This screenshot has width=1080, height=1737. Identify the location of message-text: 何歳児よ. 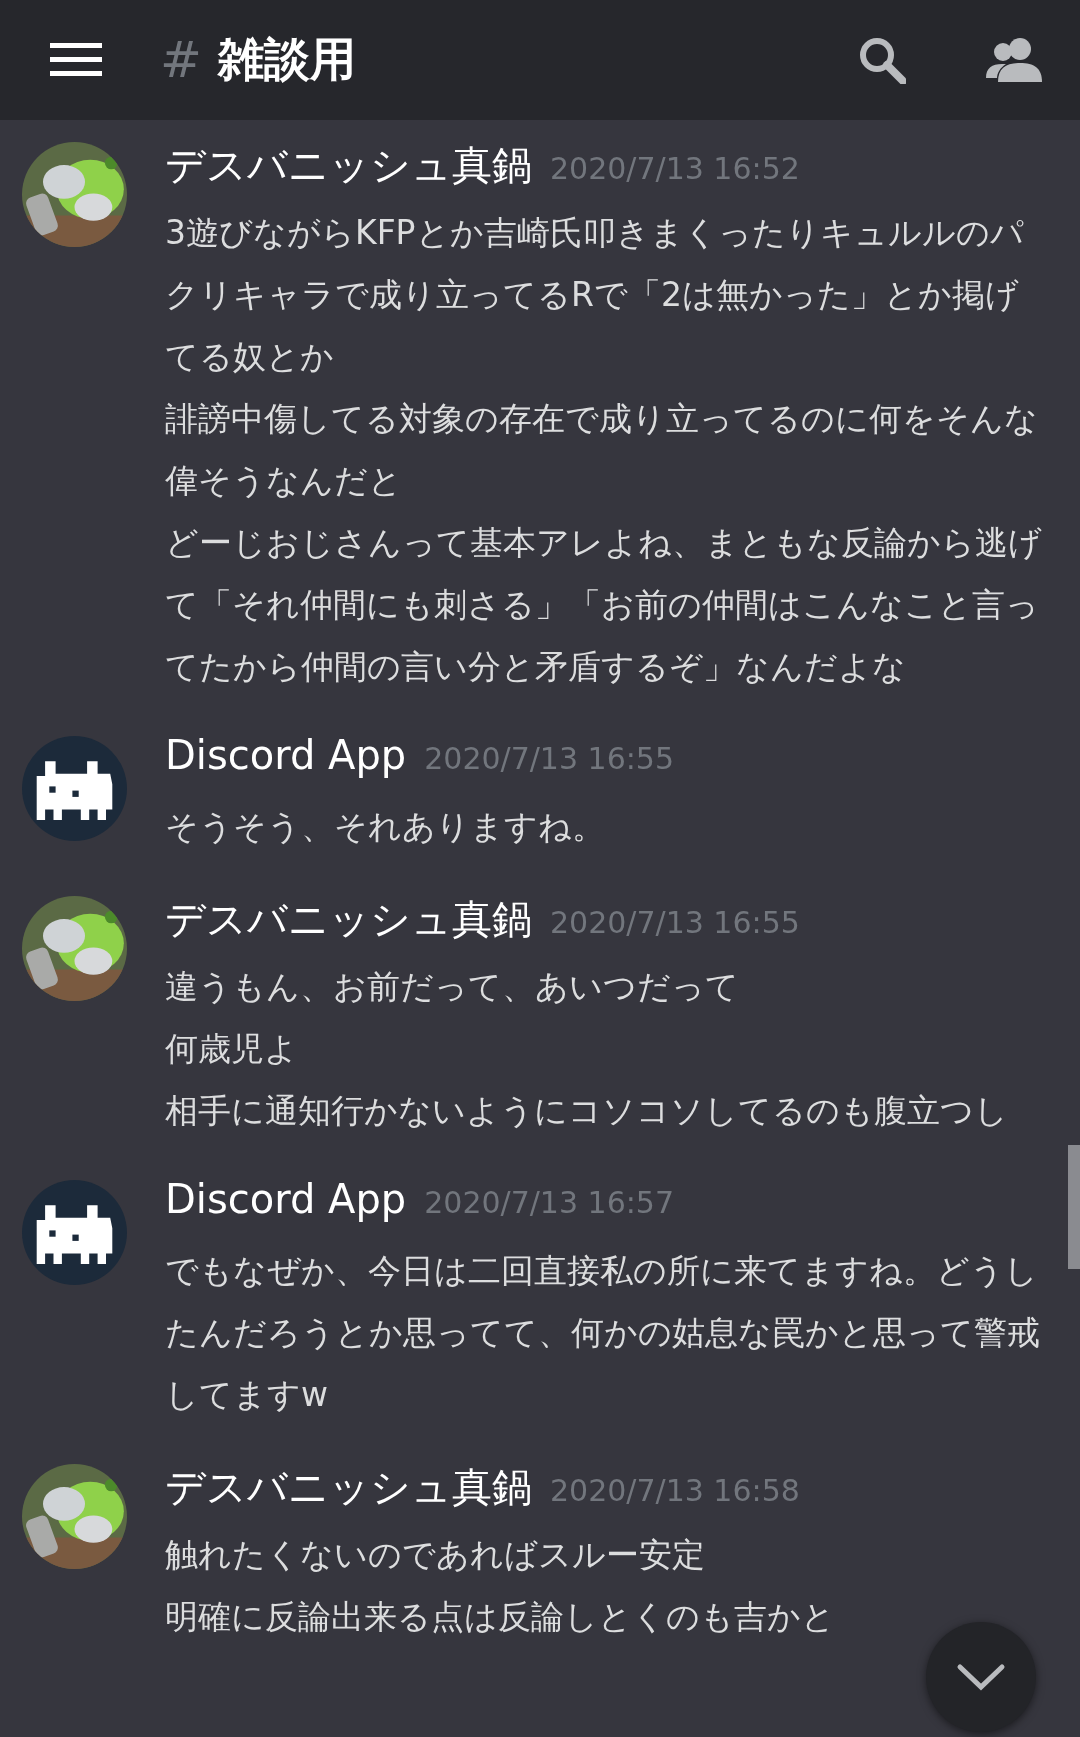
(232, 1049).